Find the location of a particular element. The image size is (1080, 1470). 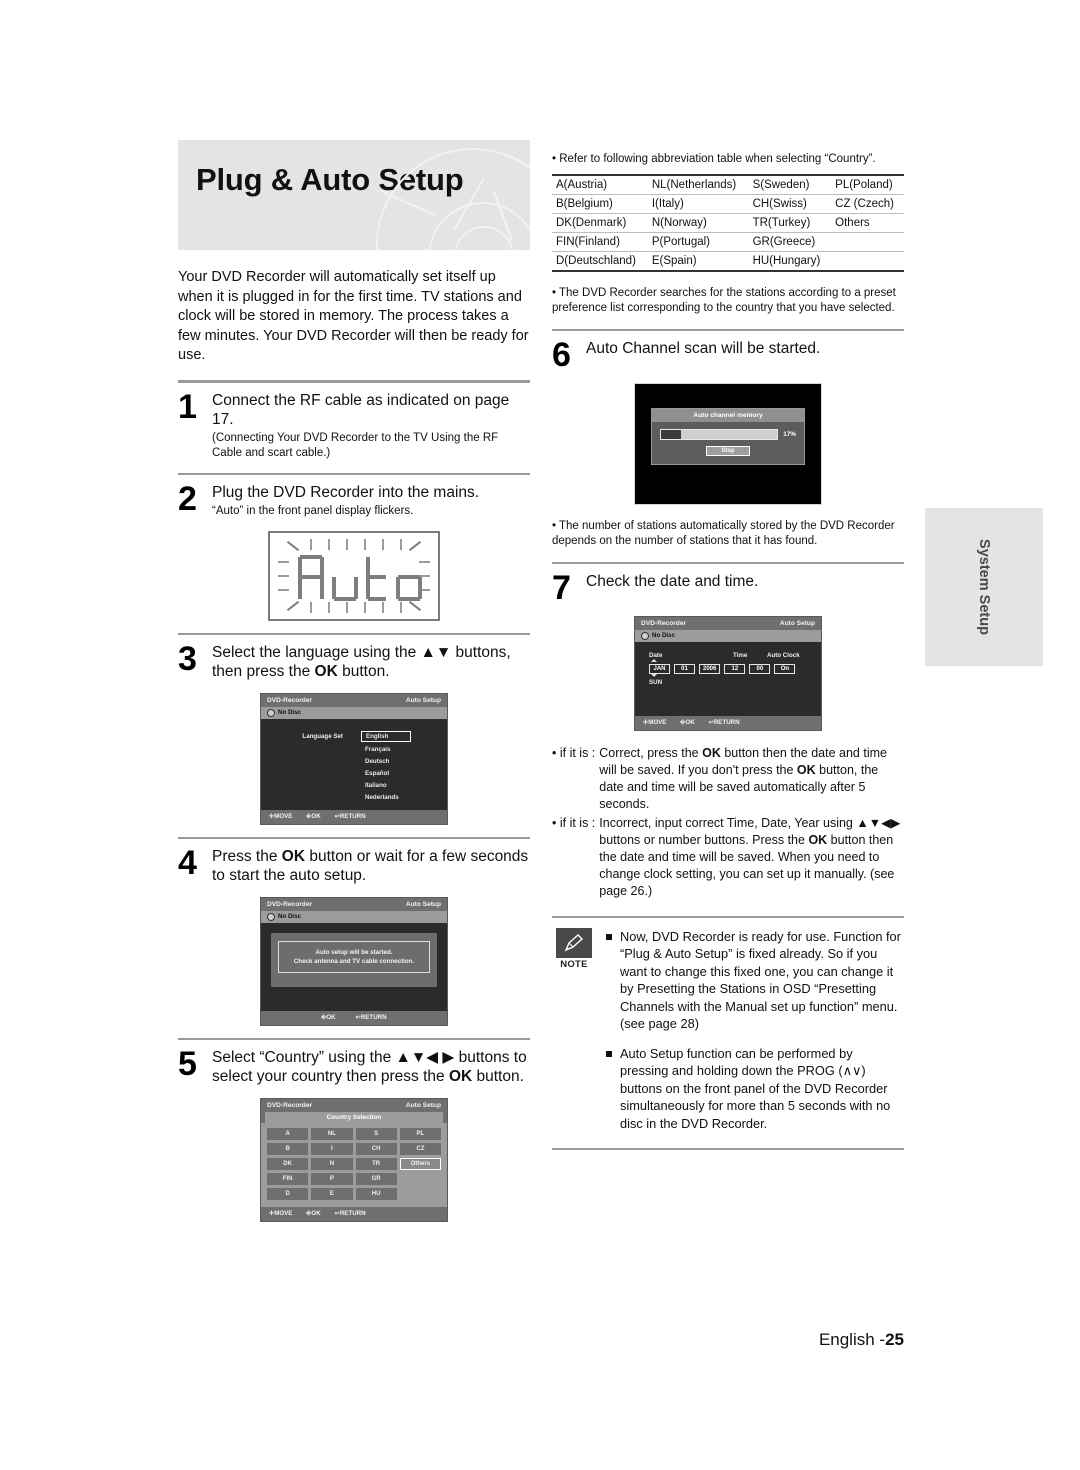

language-option-deutsch: Deutsch is located at coordinates (386, 761).